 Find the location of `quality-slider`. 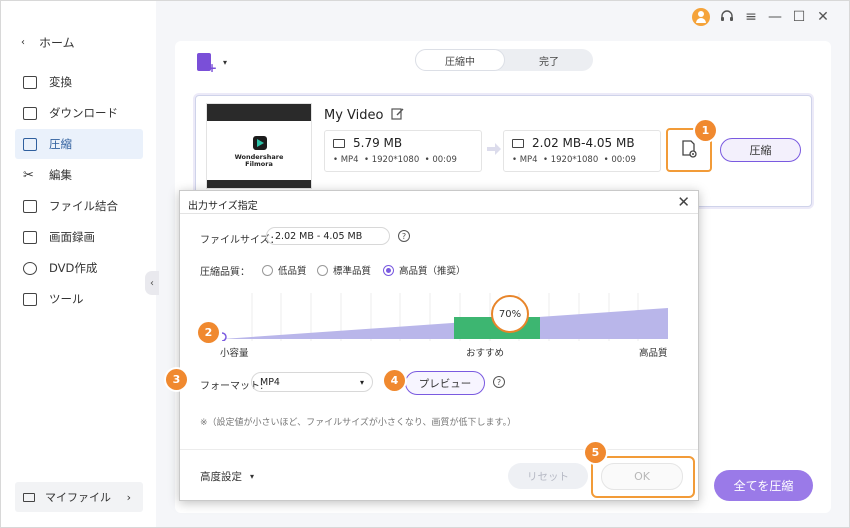

quality-slider is located at coordinates (445, 317).